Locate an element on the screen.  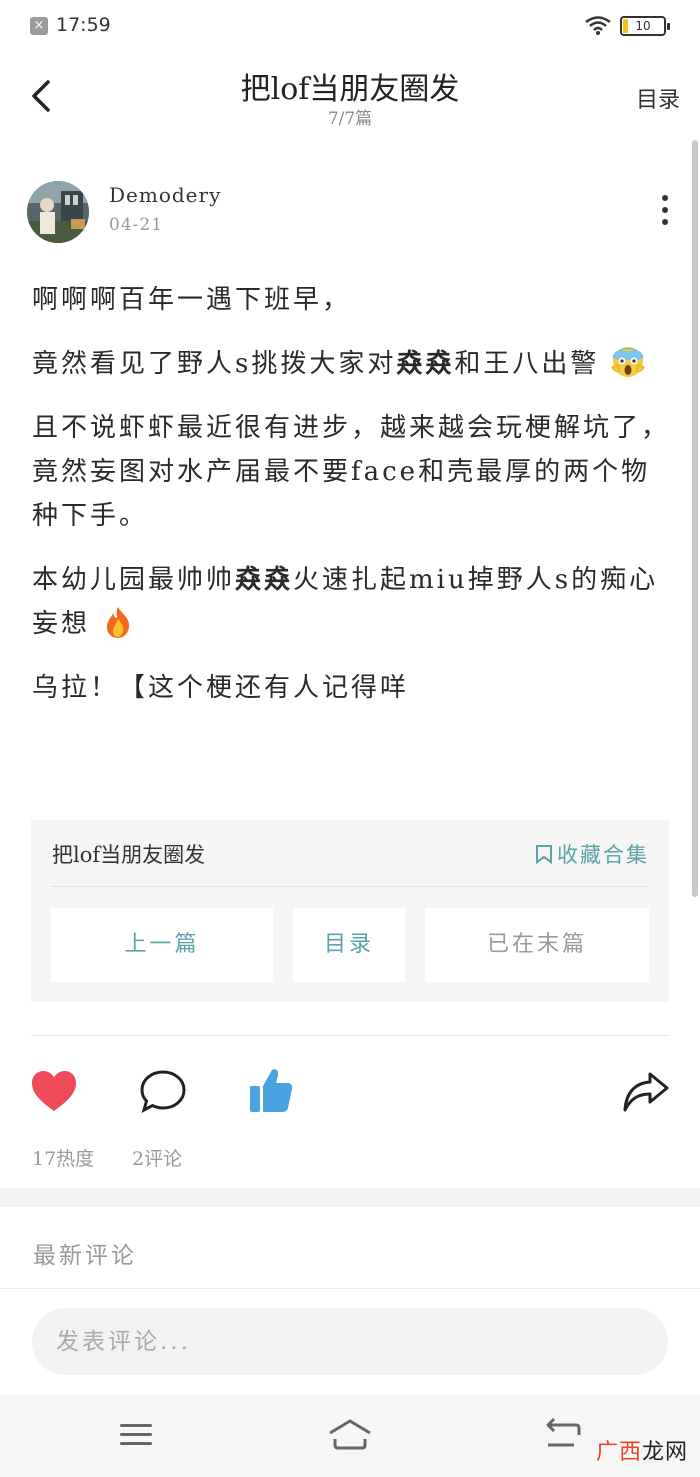
comment-input is located at coordinates (350, 1341).